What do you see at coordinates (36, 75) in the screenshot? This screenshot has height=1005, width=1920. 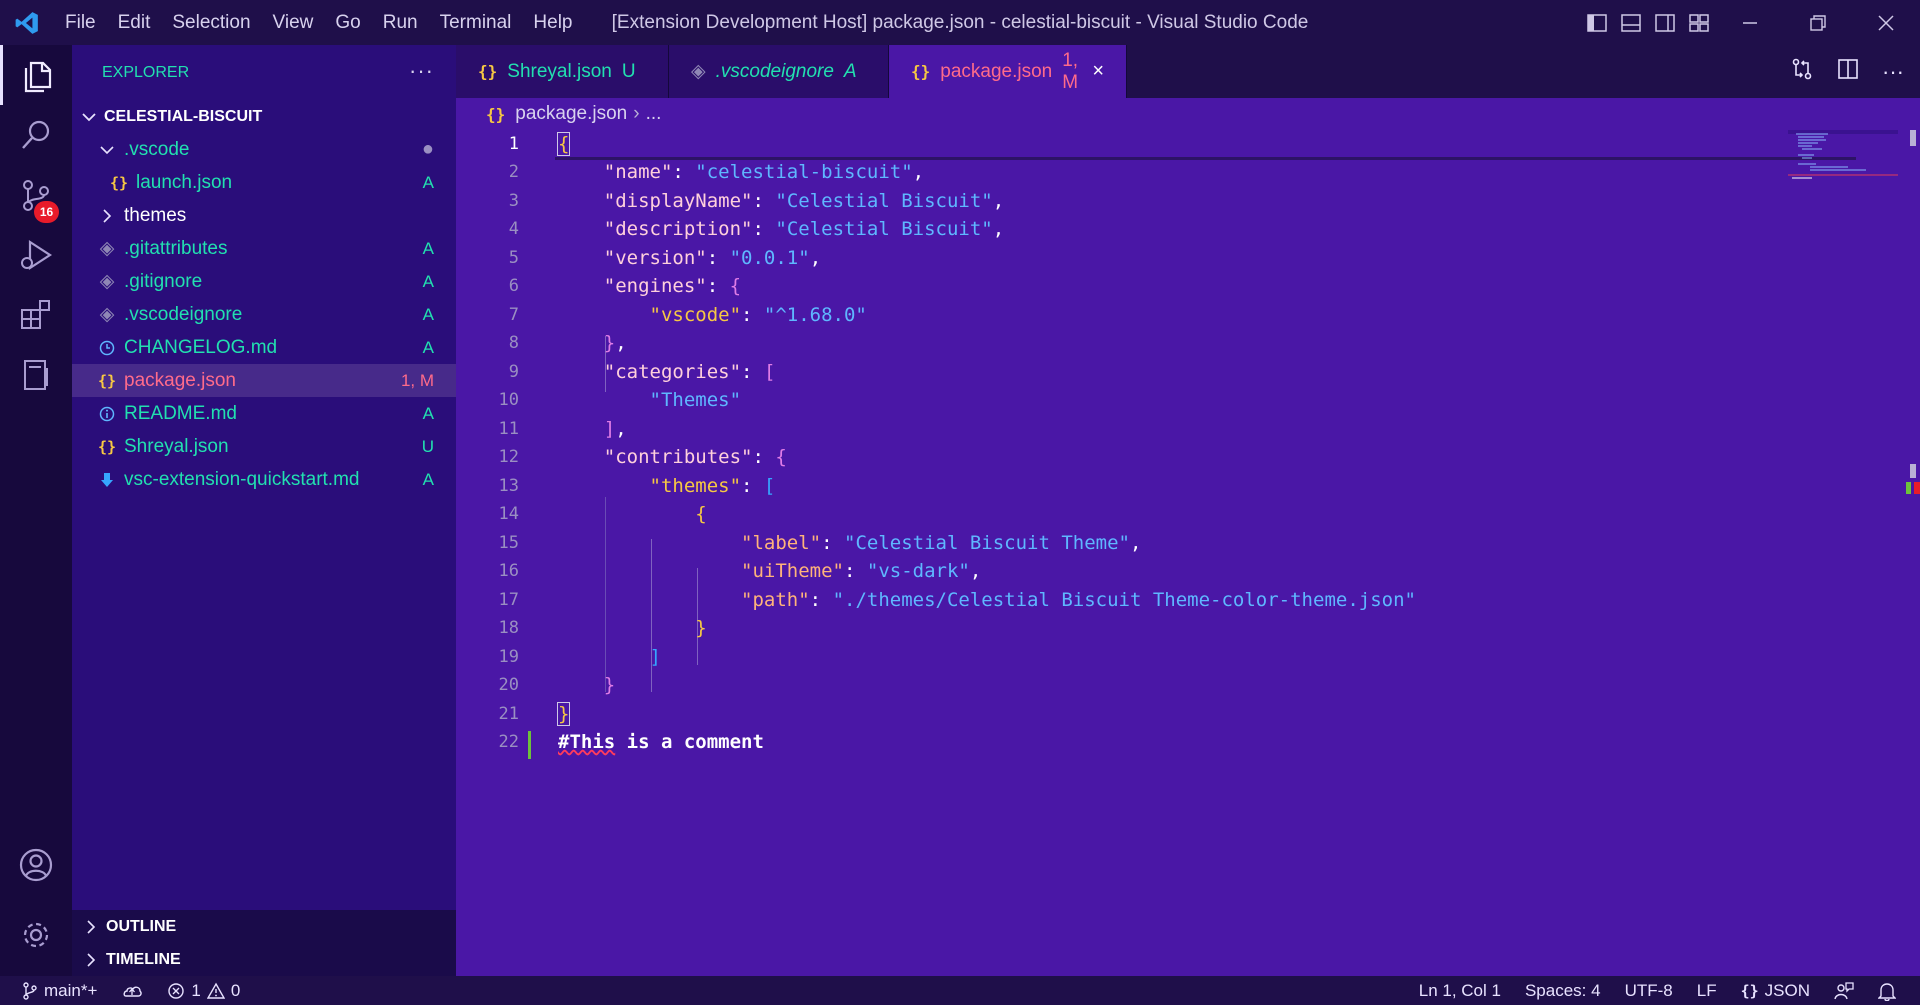 I see `explorer-icon` at bounding box center [36, 75].